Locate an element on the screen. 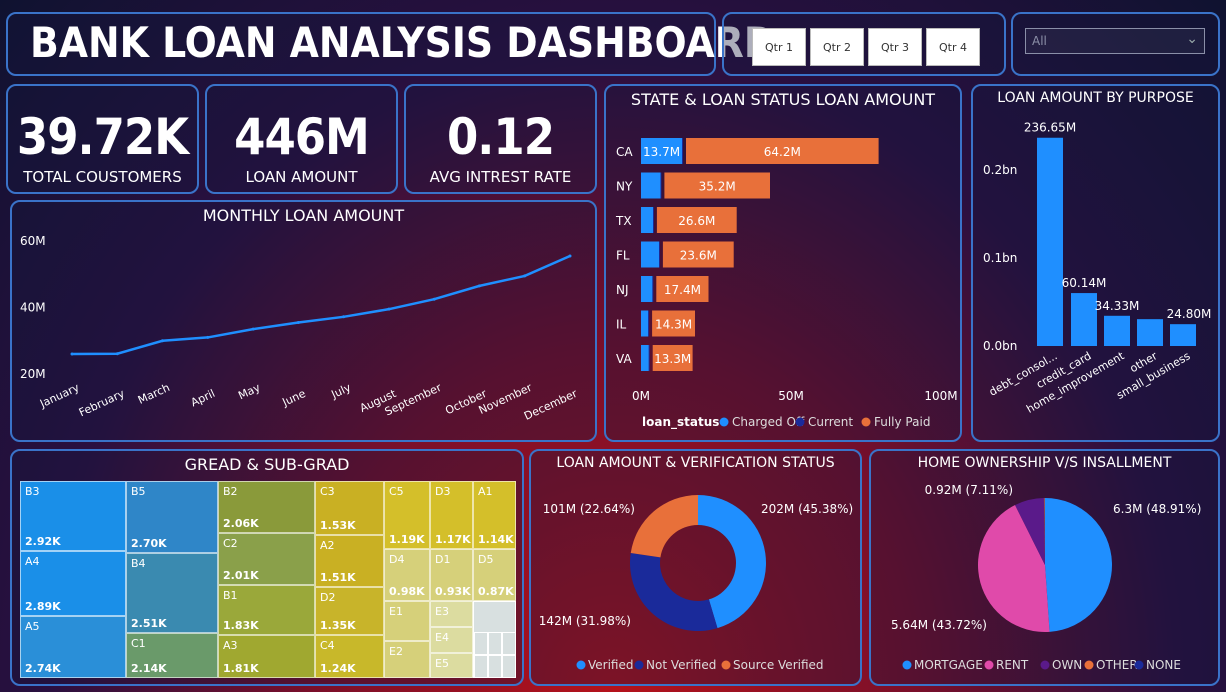 The height and width of the screenshot is (692, 1226). treemap-cell-value: 2.92K is located at coordinates (43, 541).